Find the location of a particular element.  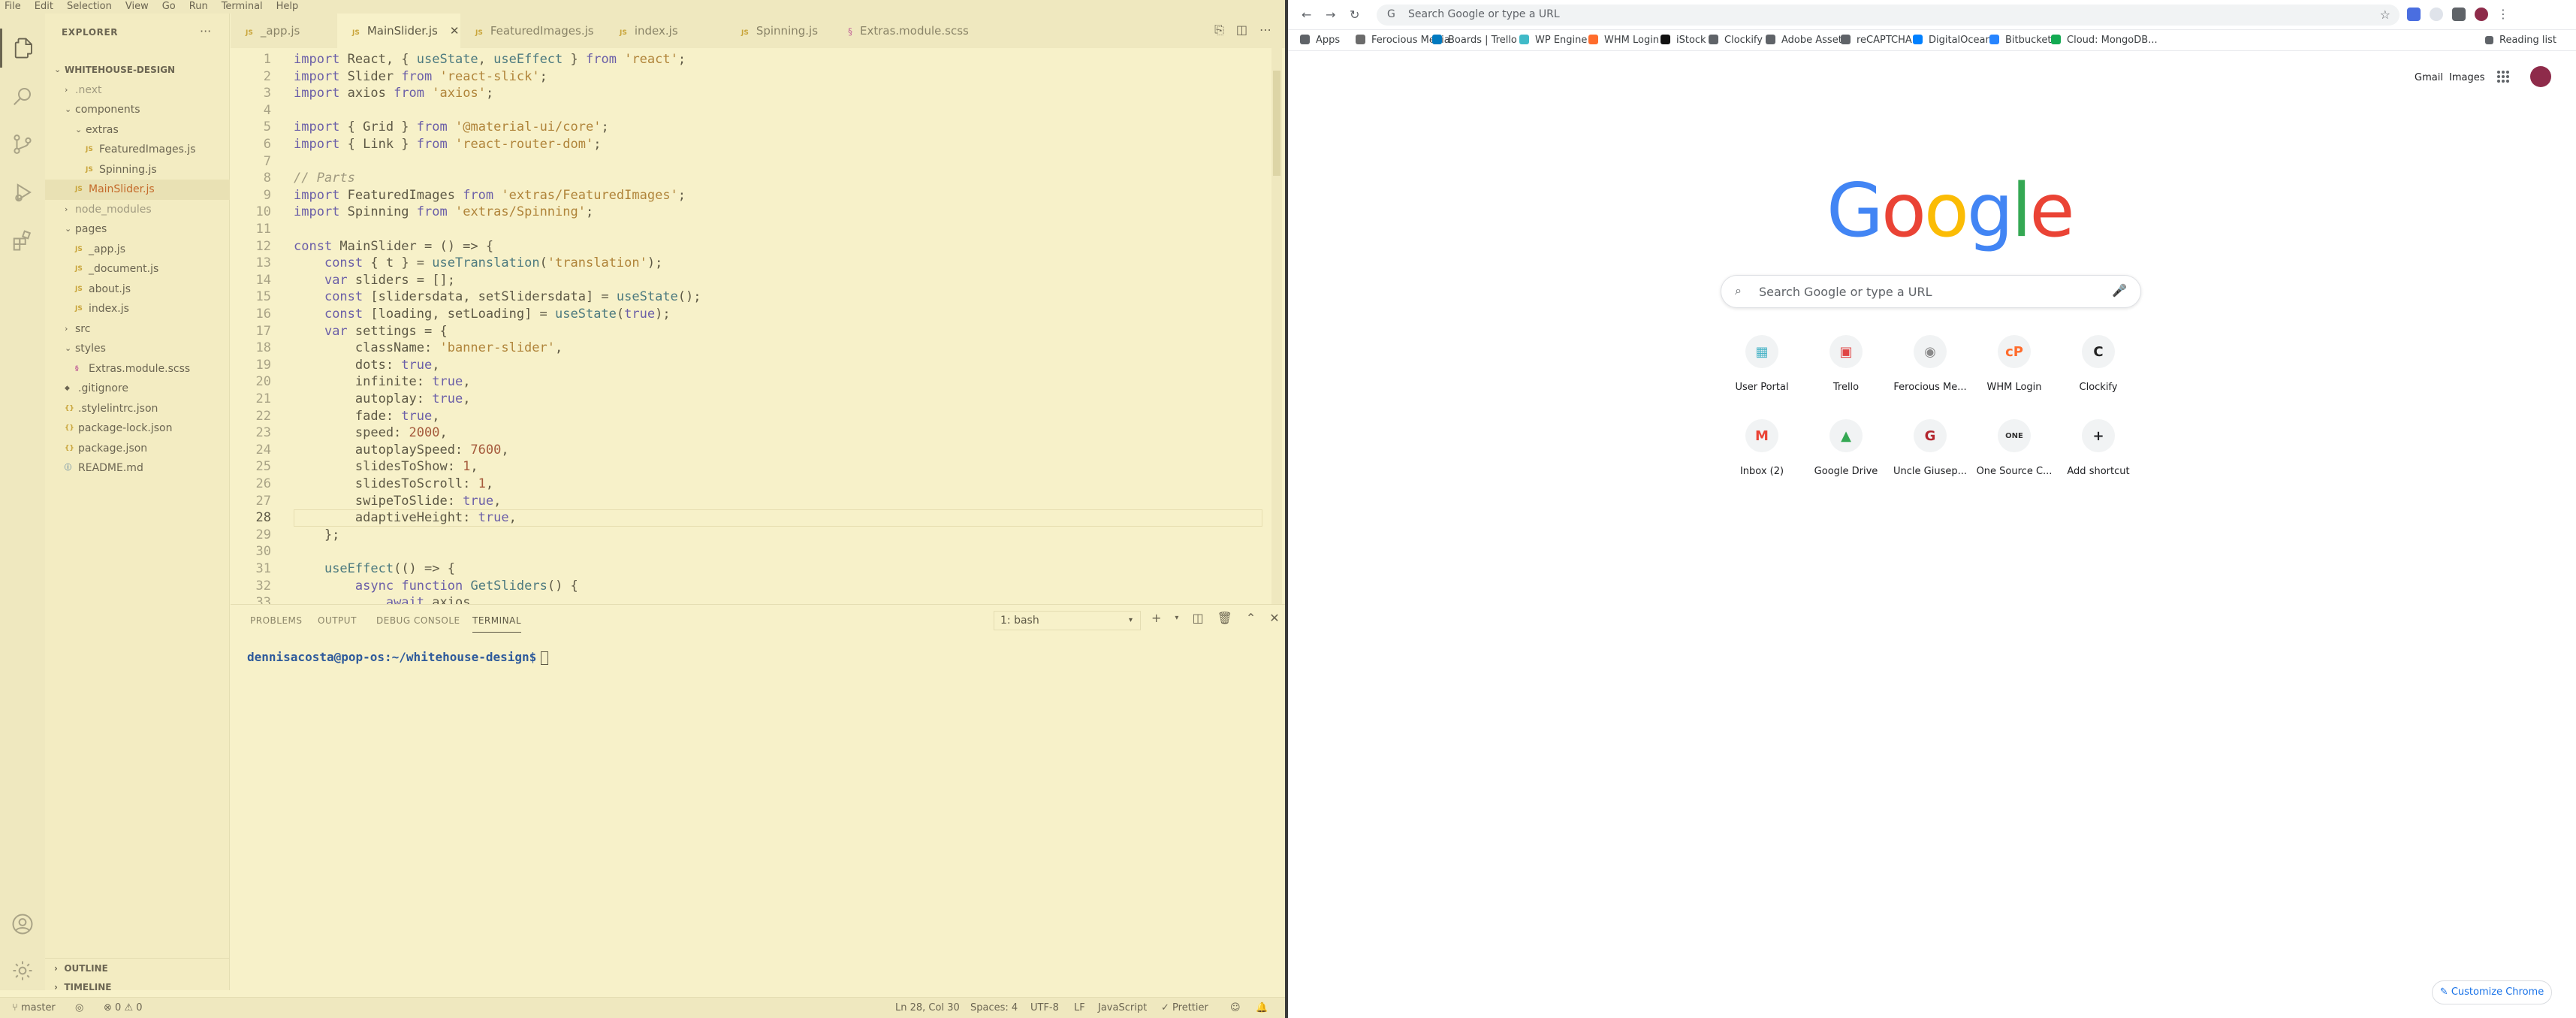

menu-selection: Selection is located at coordinates (90, 7).